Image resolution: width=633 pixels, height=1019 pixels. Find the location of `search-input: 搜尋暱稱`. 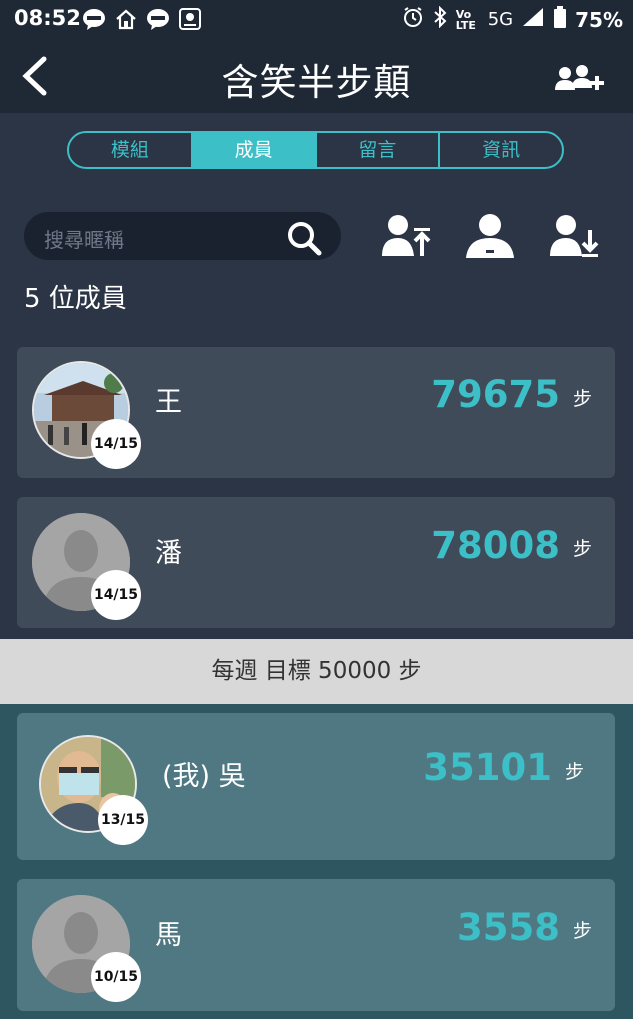

search-input: 搜尋暱稱 is located at coordinates (182, 236).